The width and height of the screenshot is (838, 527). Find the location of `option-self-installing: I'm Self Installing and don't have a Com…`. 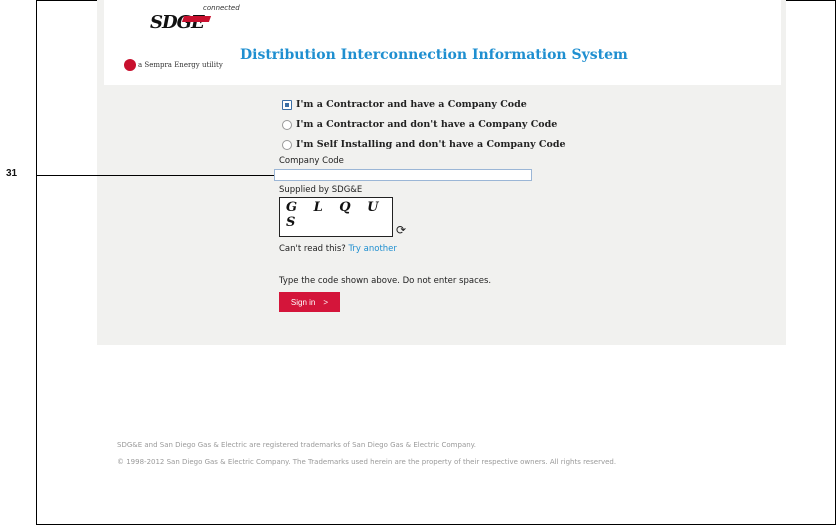

option-self-installing: I'm Self Installing and don't have a Com… is located at coordinates (424, 144).